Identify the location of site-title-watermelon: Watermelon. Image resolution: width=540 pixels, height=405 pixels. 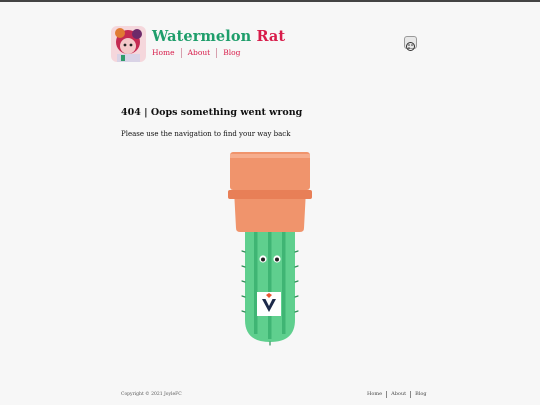
(202, 36).